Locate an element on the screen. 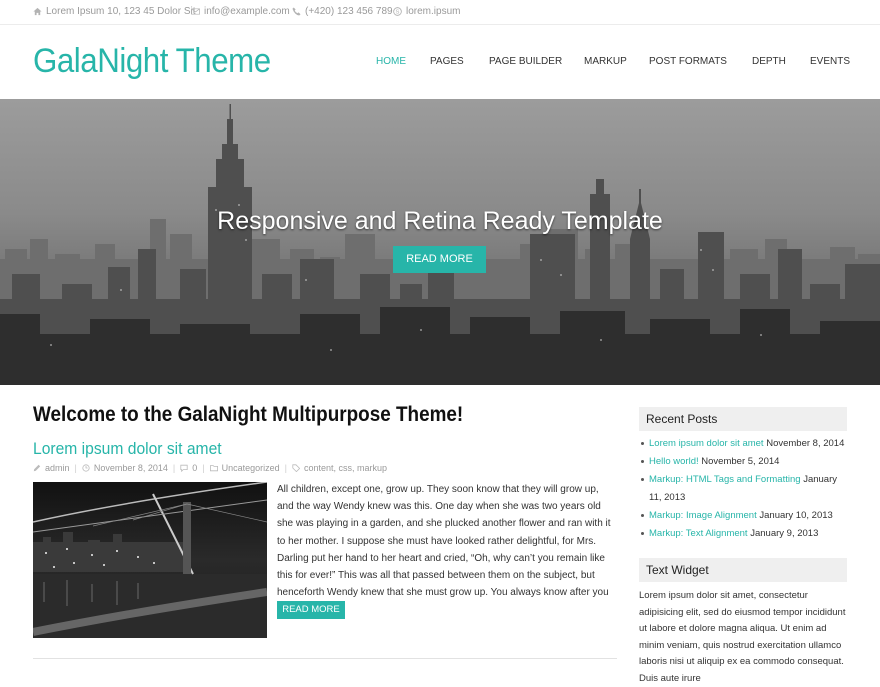 The image size is (880, 687). text-widget-title: Text Widget is located at coordinates (743, 570).